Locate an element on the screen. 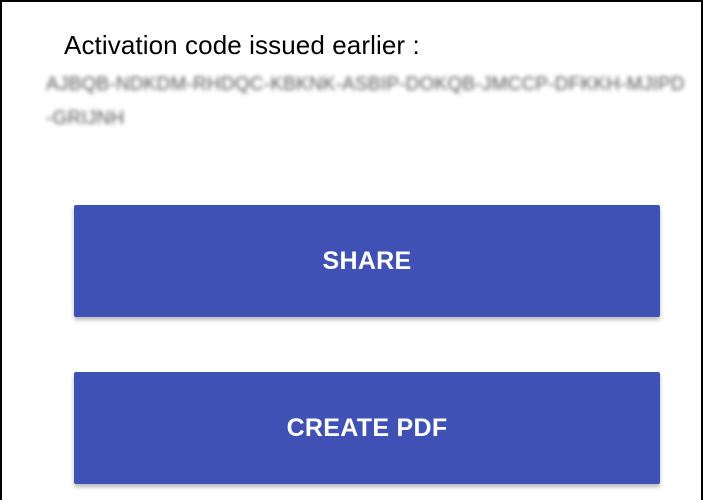 This screenshot has width=705, height=500. create-pdf-button-label: CREATE PDF is located at coordinates (367, 427).